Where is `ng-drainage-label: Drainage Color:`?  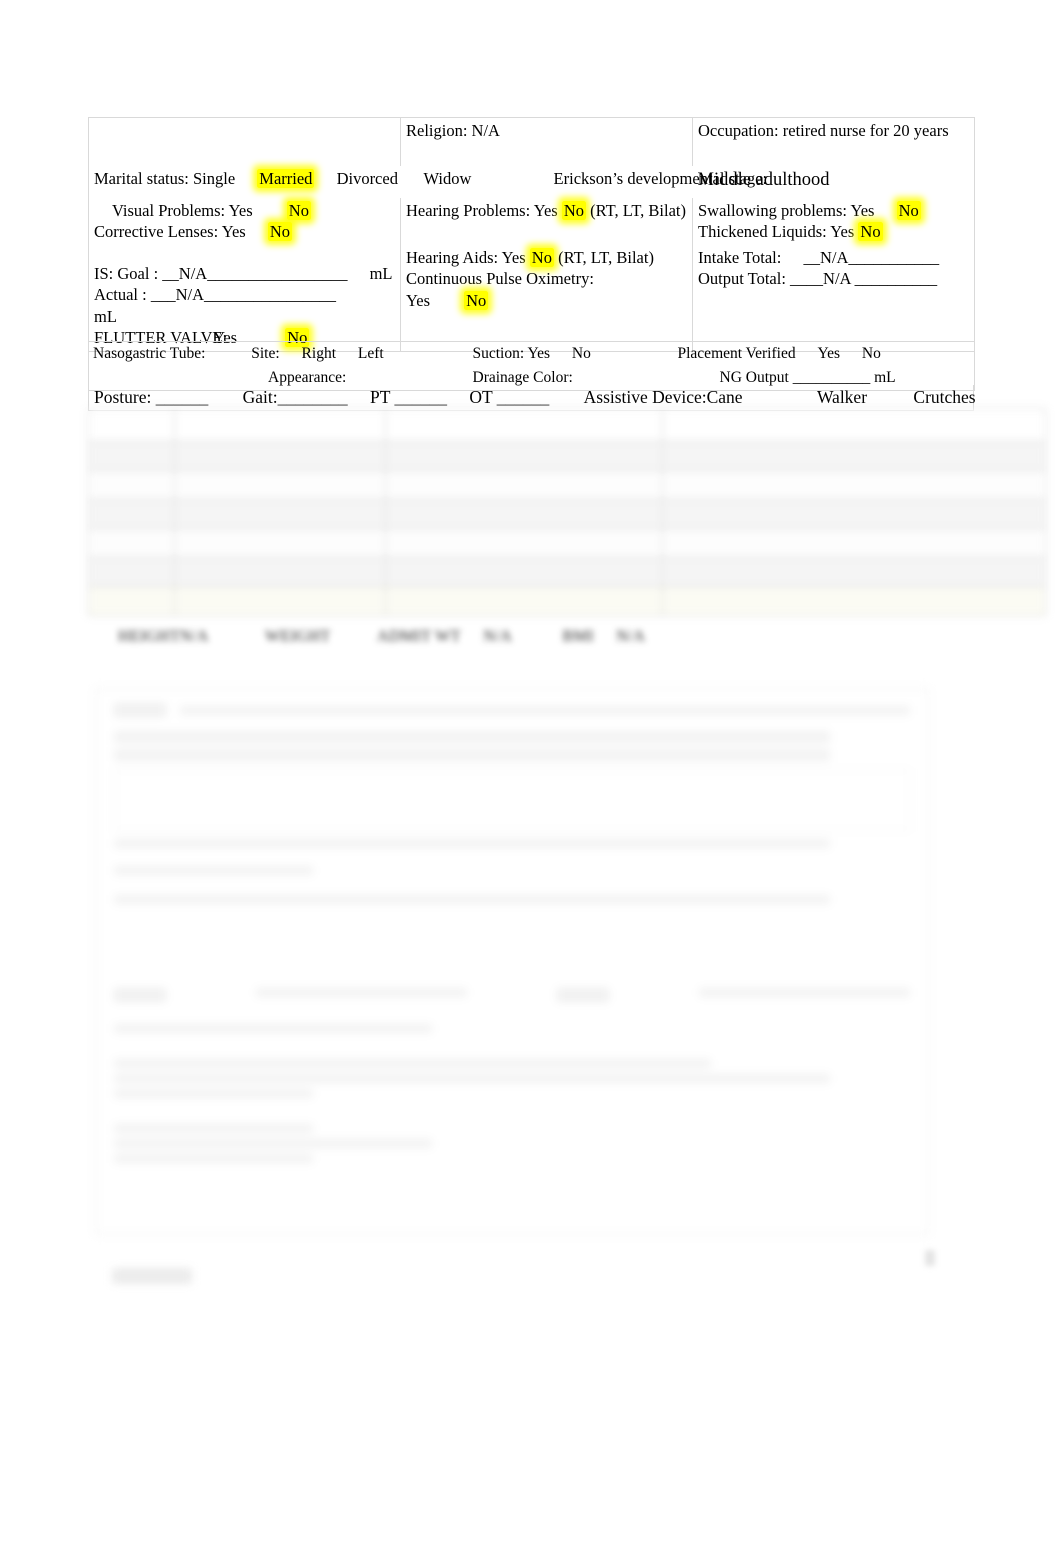 ng-drainage-label: Drainage Color: is located at coordinates (522, 378).